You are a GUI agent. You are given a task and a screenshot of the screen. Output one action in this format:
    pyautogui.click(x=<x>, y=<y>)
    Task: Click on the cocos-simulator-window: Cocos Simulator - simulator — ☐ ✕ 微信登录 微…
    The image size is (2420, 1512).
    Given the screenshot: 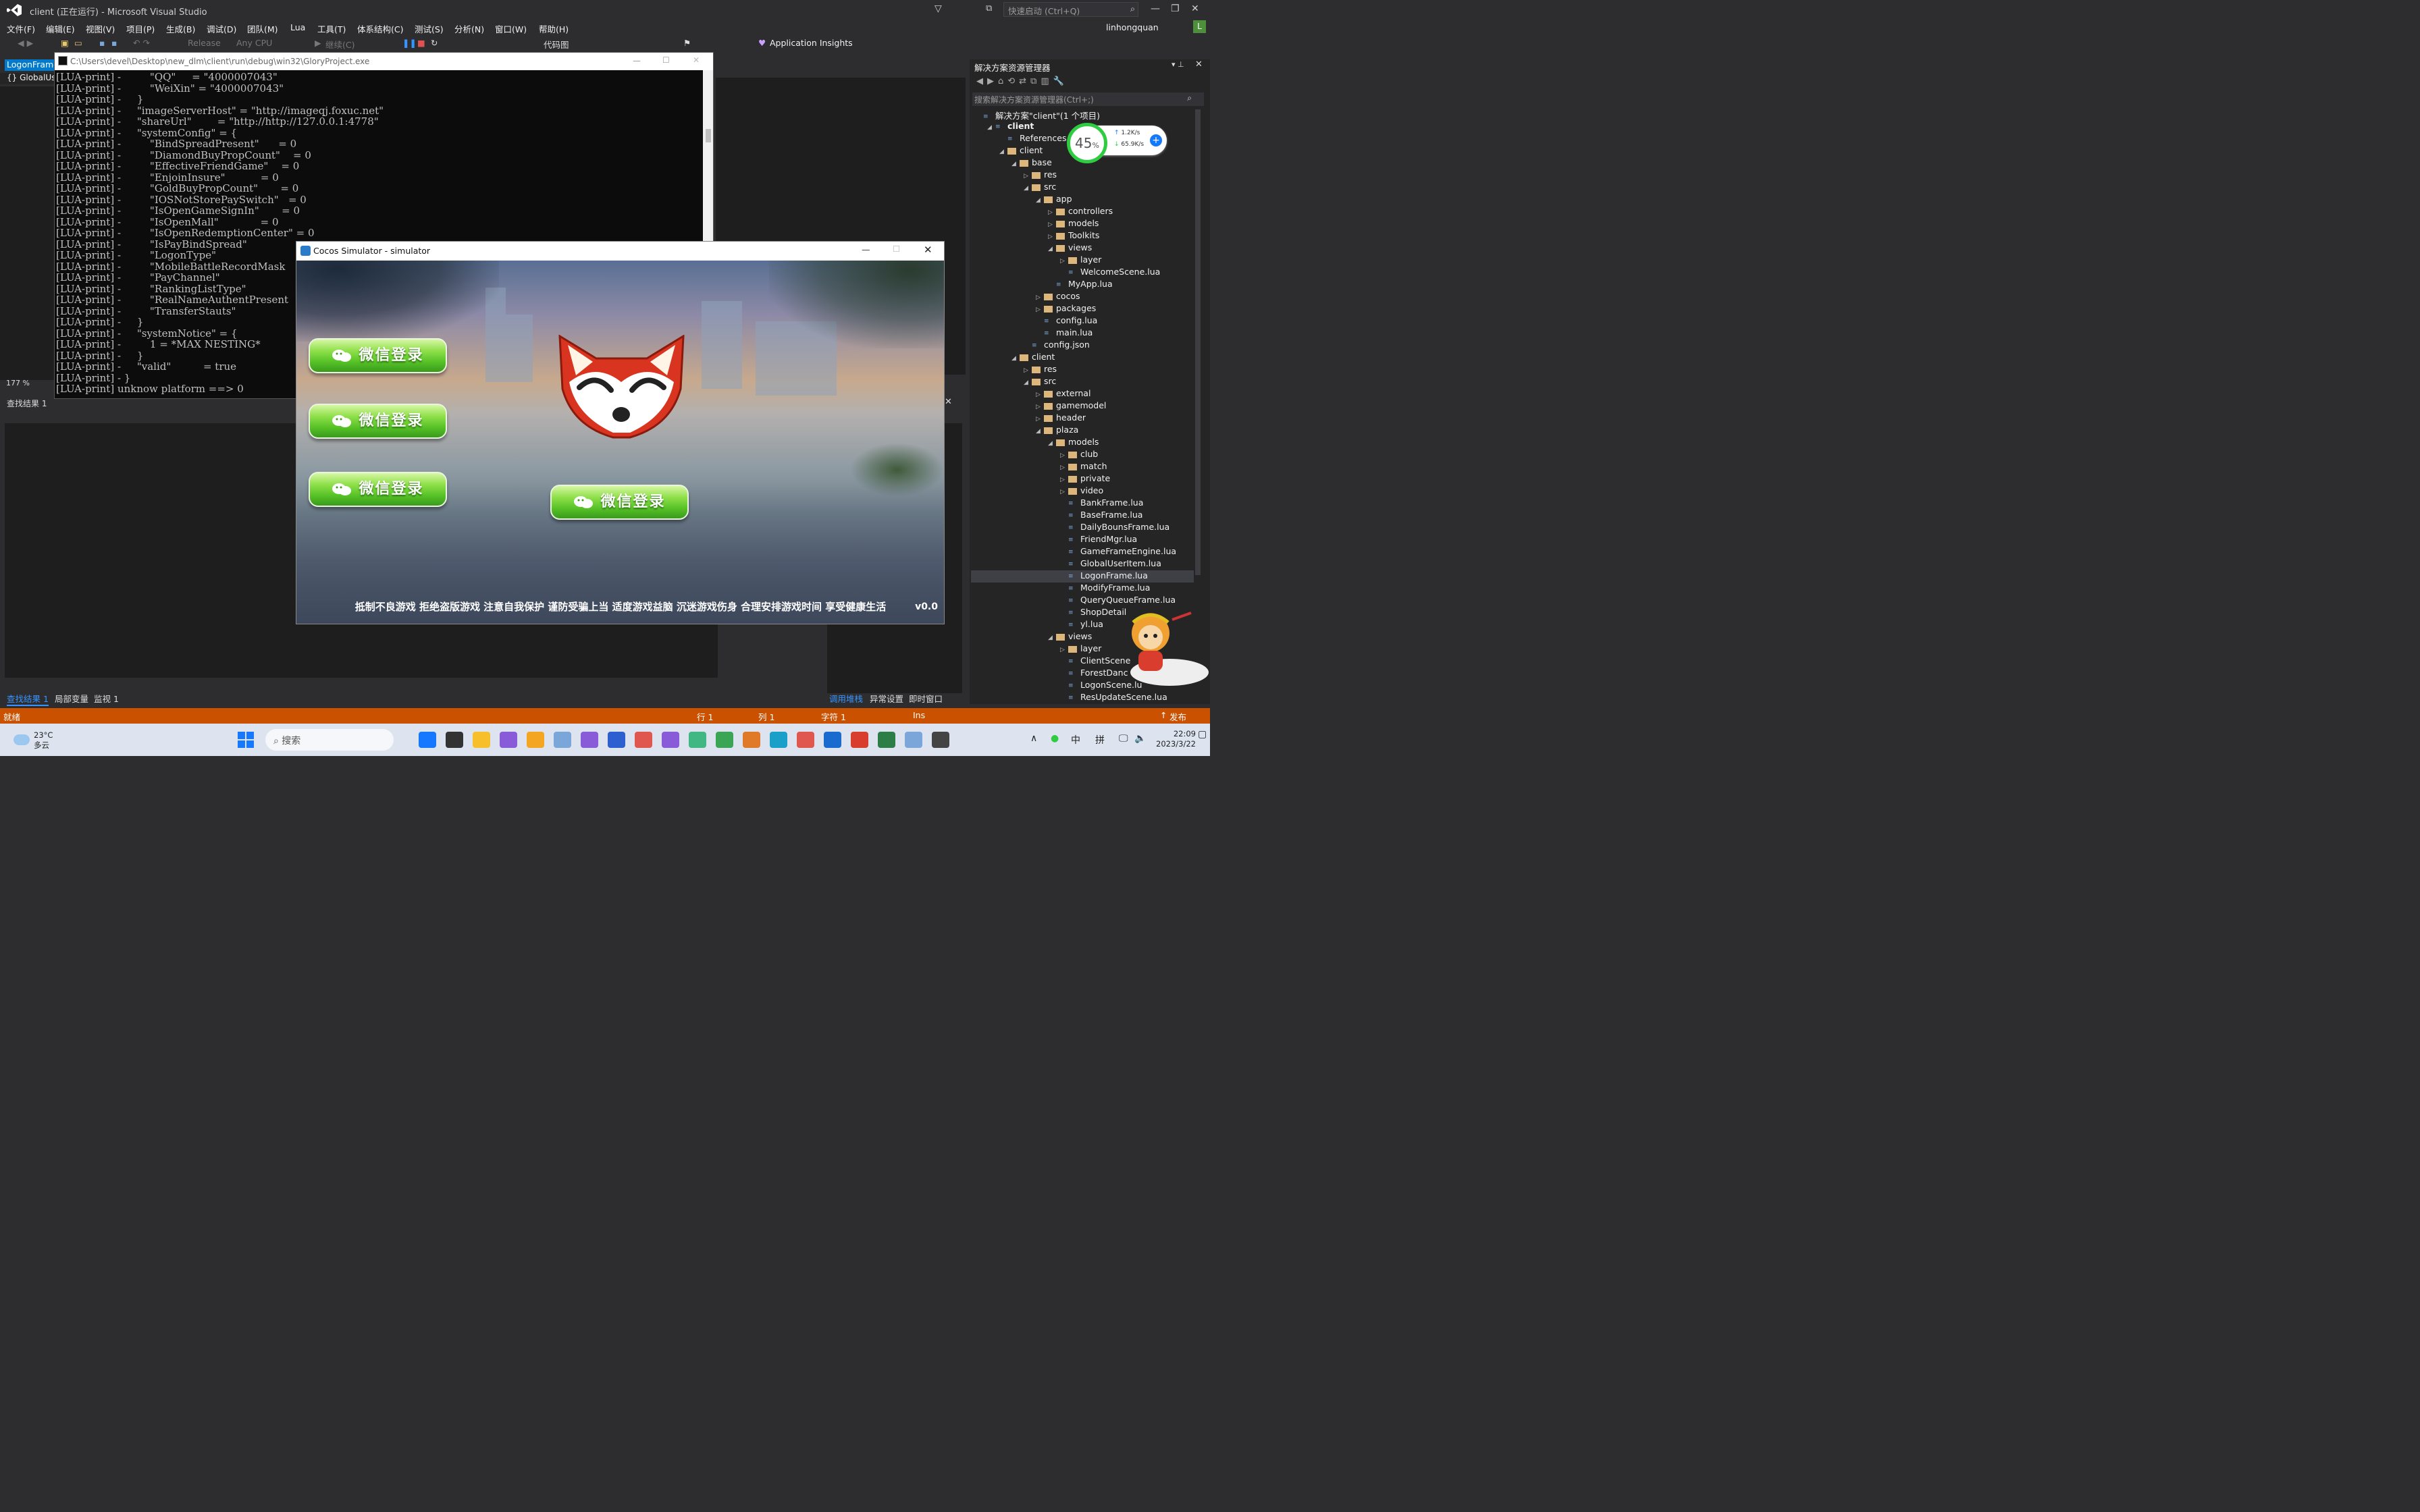 What is the action you would take?
    pyautogui.click(x=620, y=433)
    